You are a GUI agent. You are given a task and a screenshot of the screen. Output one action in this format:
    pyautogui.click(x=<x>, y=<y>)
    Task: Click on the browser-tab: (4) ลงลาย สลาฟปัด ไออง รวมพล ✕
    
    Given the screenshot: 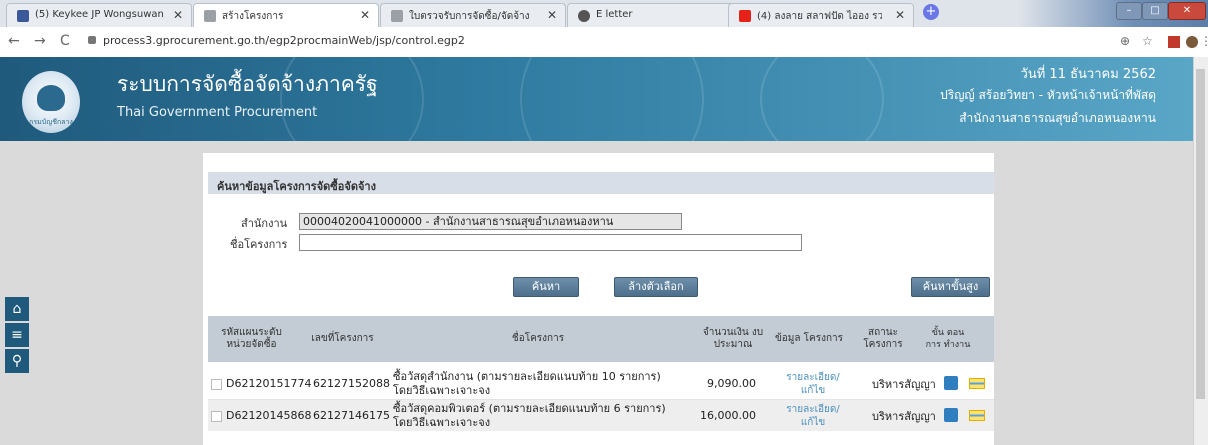 What is the action you would take?
    pyautogui.click(x=821, y=15)
    